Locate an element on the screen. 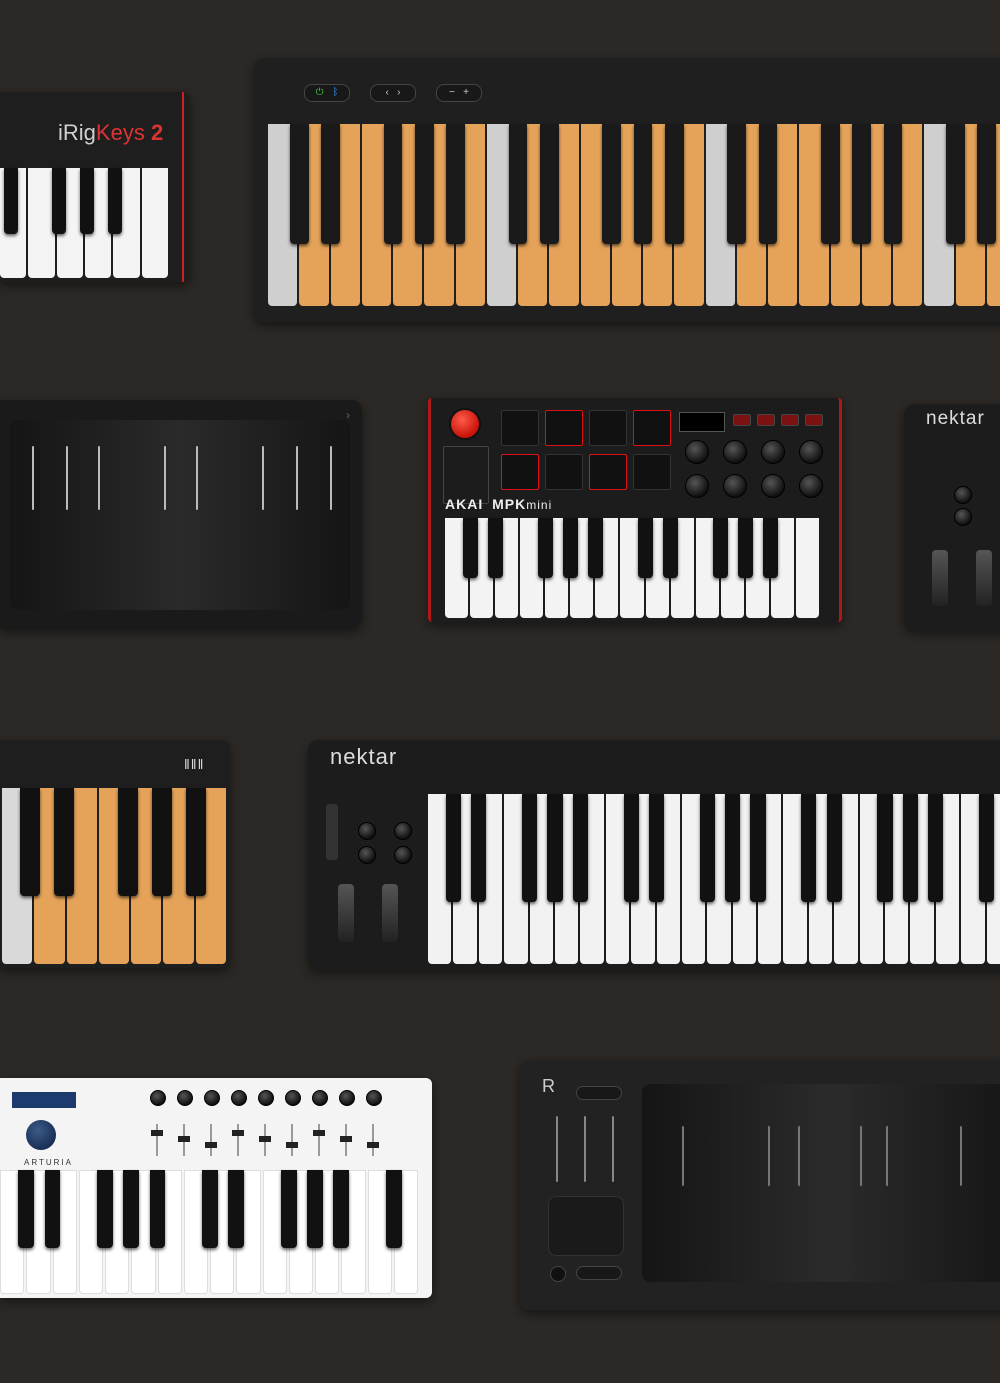 Image resolution: width=1000 pixels, height=1383 pixels. volume-buttons: − + is located at coordinates (459, 93).